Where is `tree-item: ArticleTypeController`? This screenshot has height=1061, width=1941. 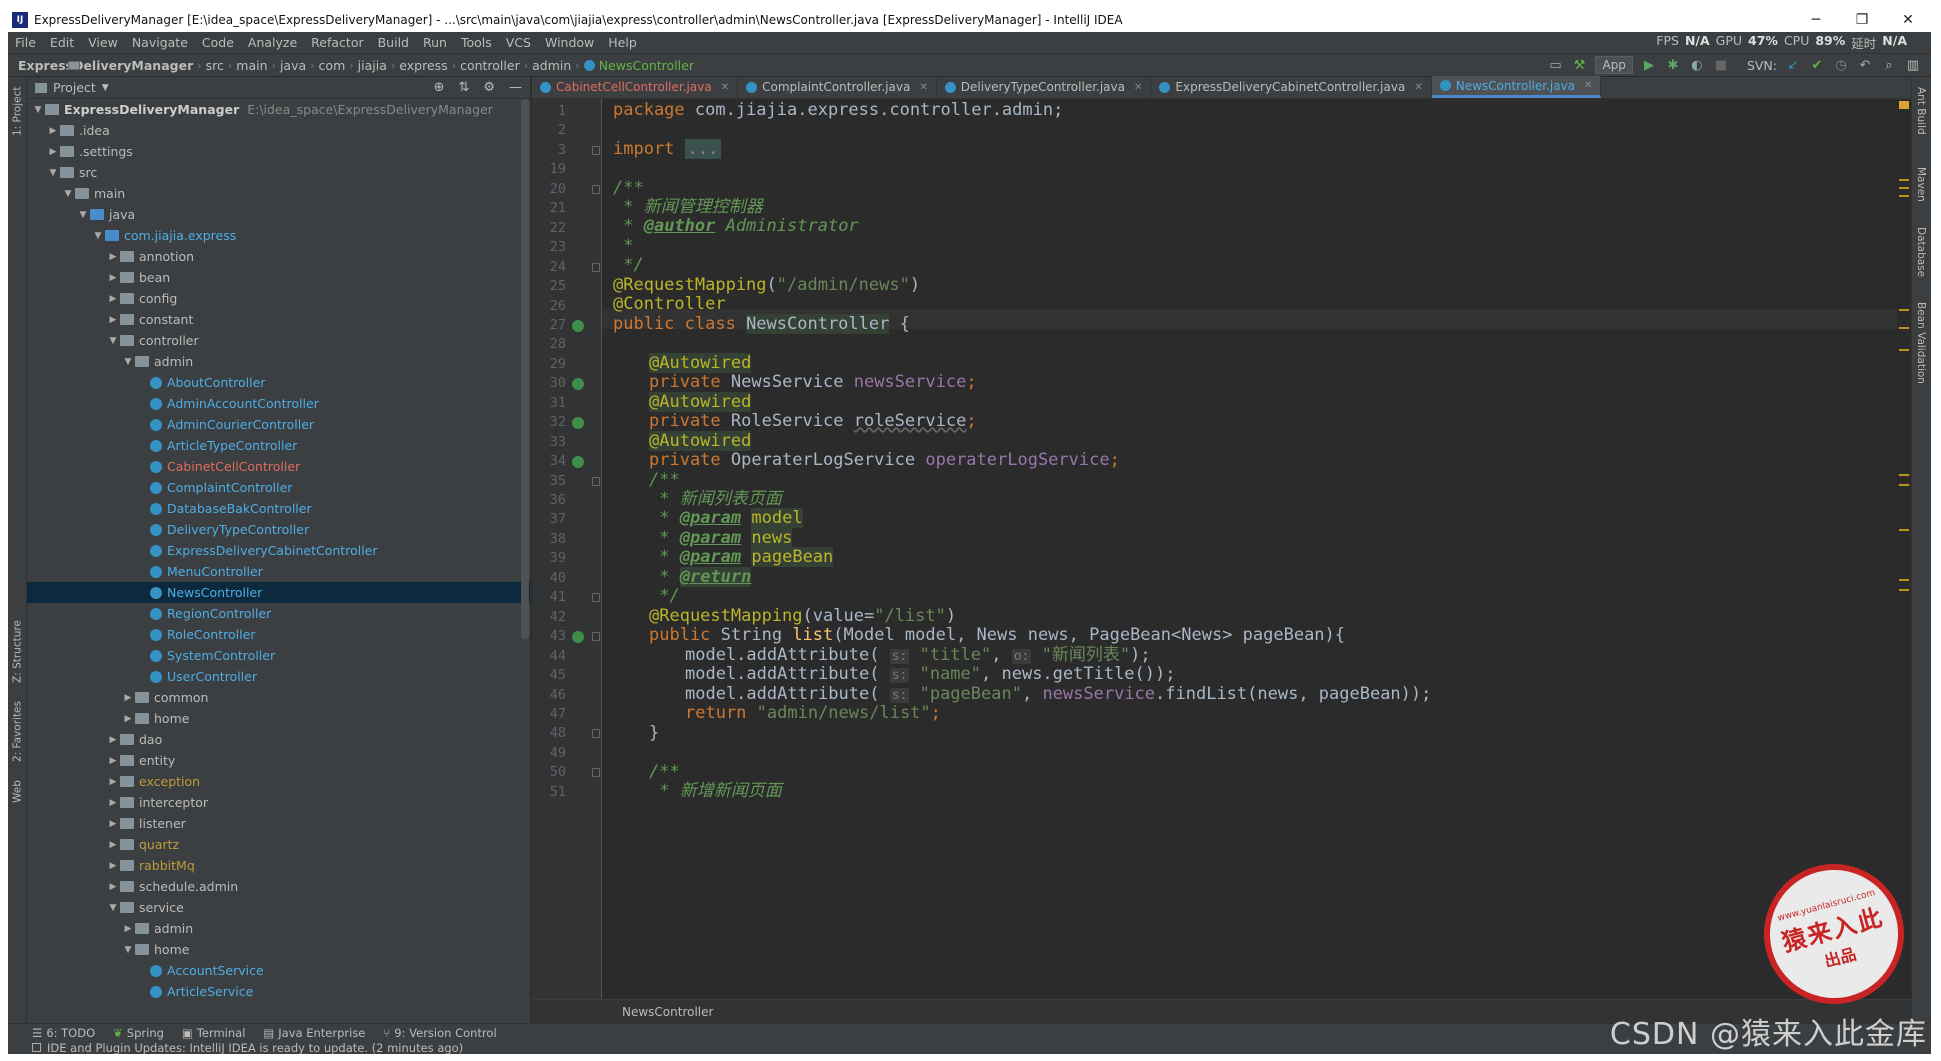
tree-item: ArticleTypeController is located at coordinates (278, 445).